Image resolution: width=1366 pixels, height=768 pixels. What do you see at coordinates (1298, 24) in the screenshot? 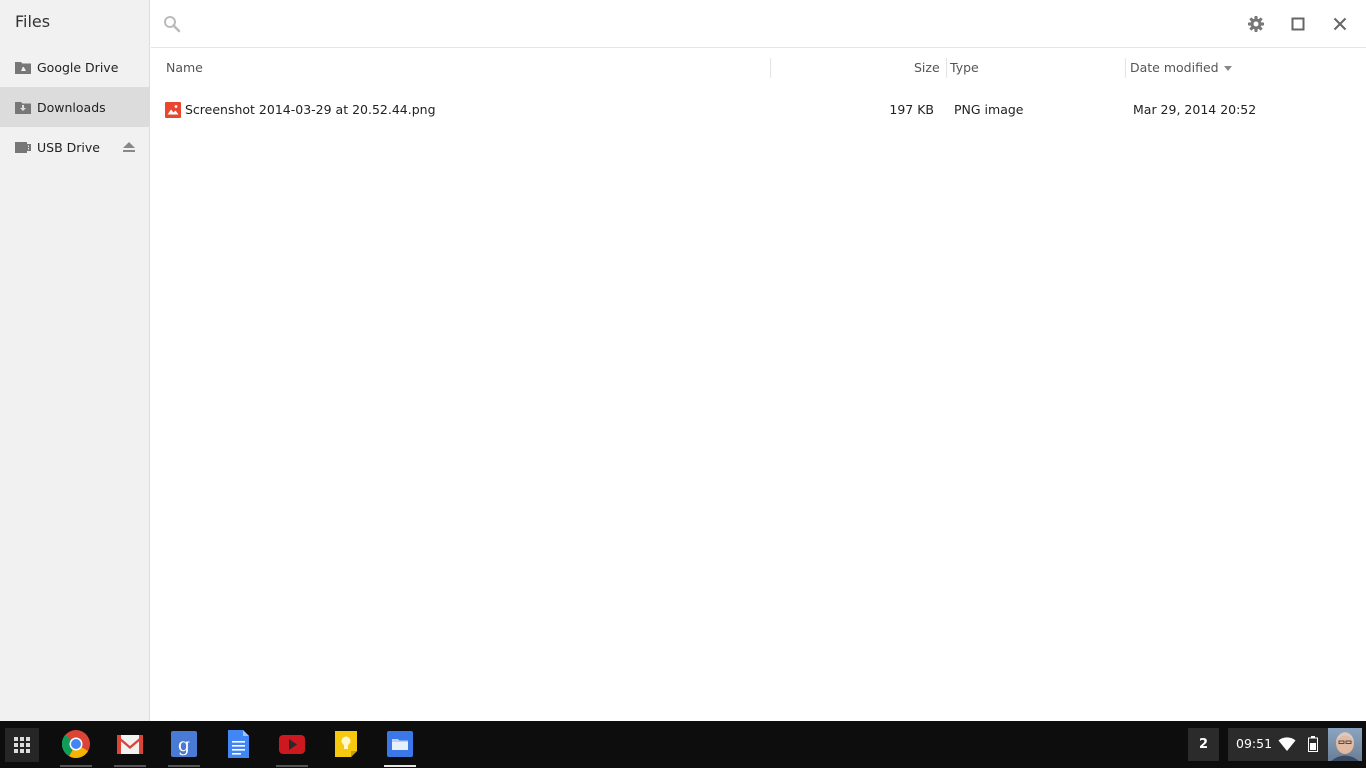
I see `maximize-icon` at bounding box center [1298, 24].